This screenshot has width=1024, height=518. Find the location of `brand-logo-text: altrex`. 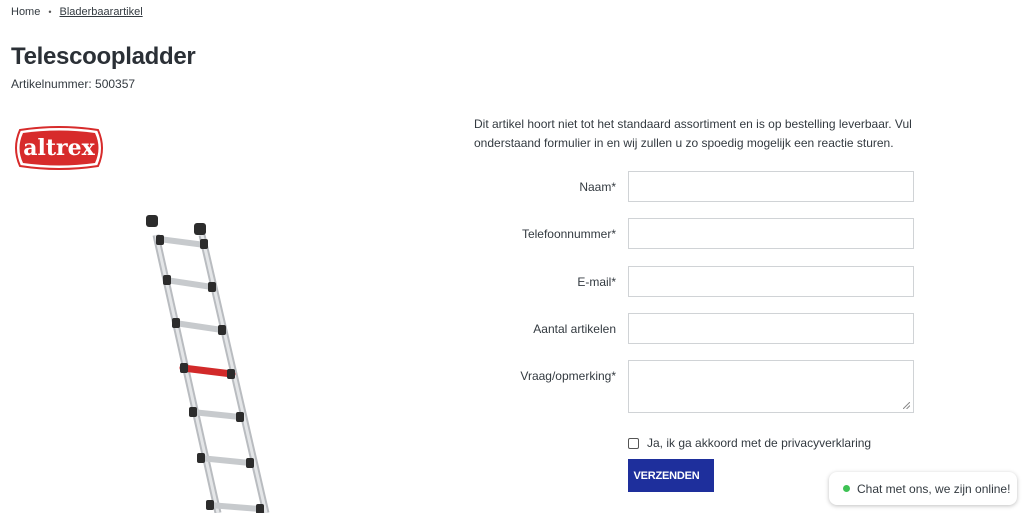

brand-logo-text: altrex is located at coordinates (59, 148).